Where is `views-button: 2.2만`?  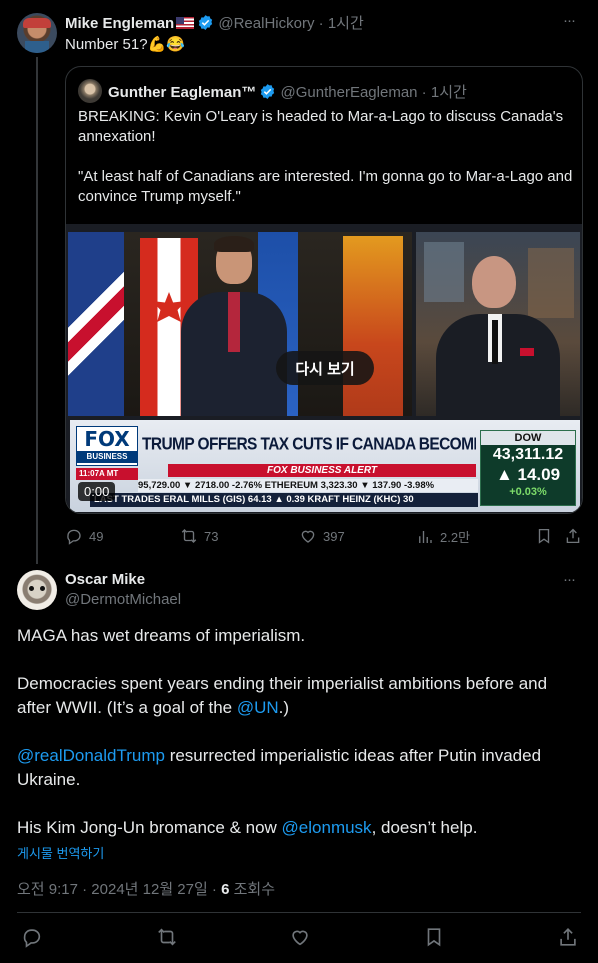
views-button: 2.2만 is located at coordinates (443, 536).